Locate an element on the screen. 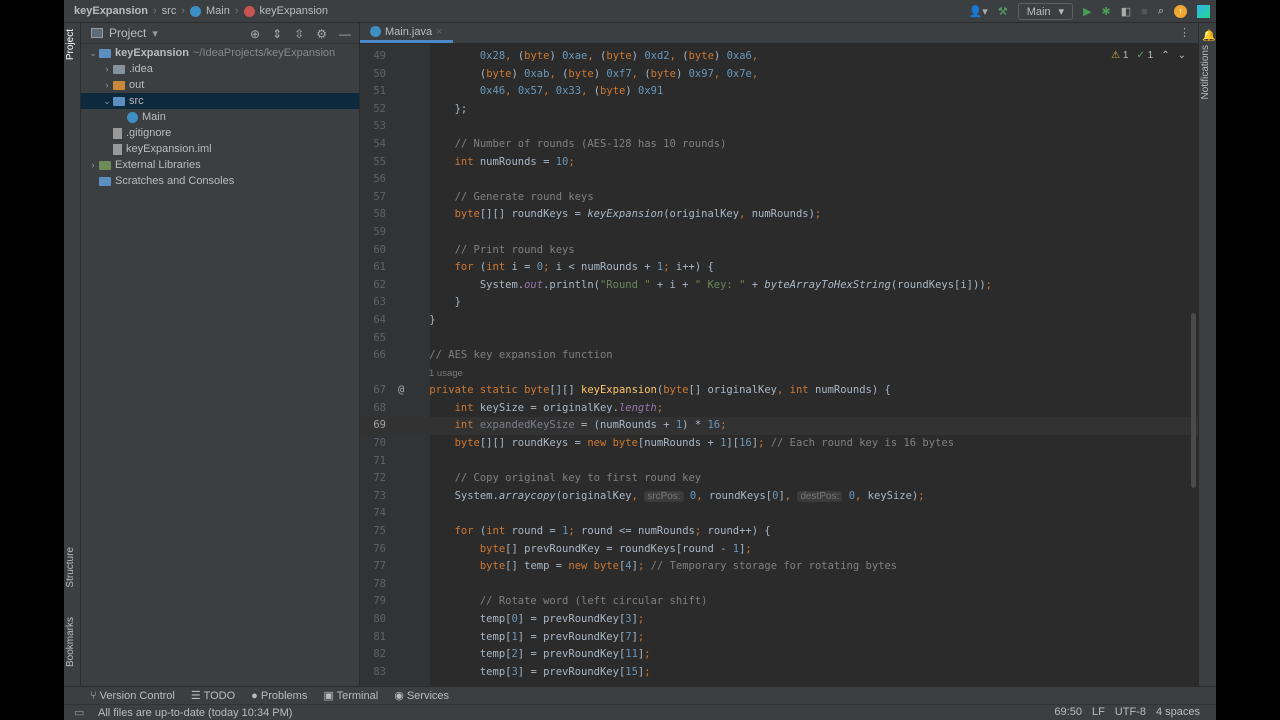 This screenshot has width=1280, height=720. tab-main-java: Main.java × is located at coordinates (406, 33).